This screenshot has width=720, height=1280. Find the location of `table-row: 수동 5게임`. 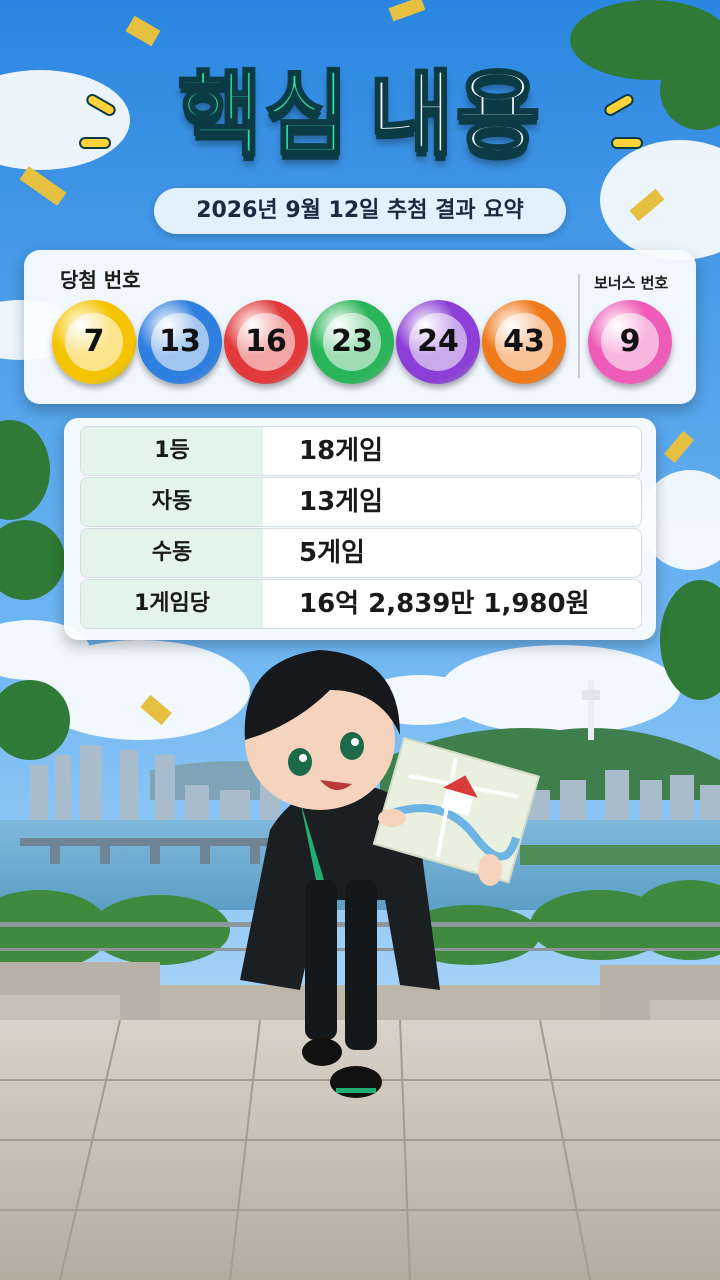

table-row: 수동 5게임 is located at coordinates (361, 553).